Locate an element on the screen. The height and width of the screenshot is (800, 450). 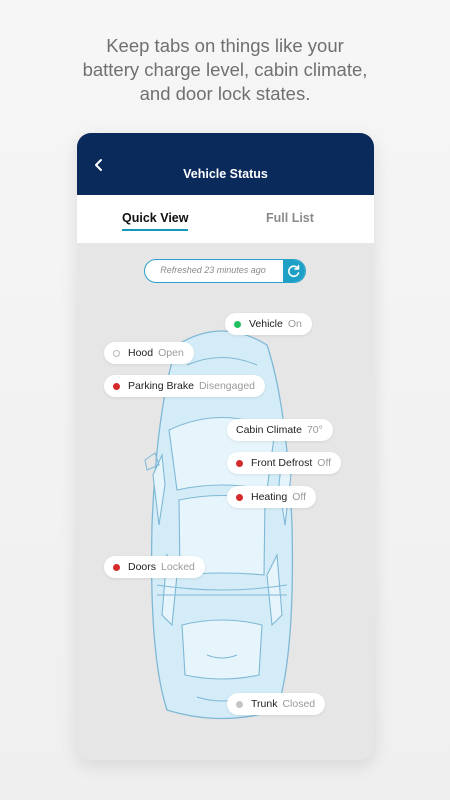
status-front-defrost: Front Defrost Off is located at coordinates (284, 463).